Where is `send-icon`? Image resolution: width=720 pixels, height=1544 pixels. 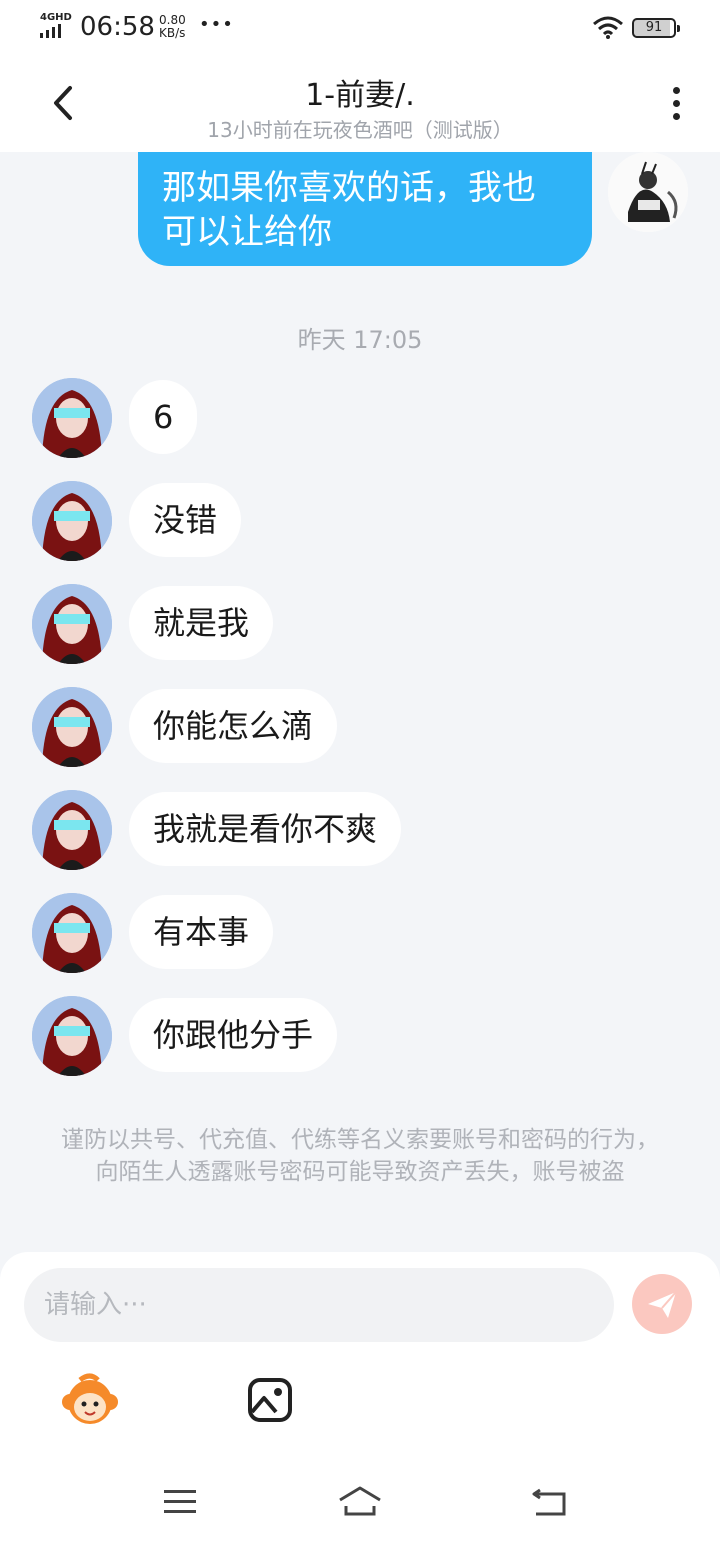
send-icon is located at coordinates (662, 1304).